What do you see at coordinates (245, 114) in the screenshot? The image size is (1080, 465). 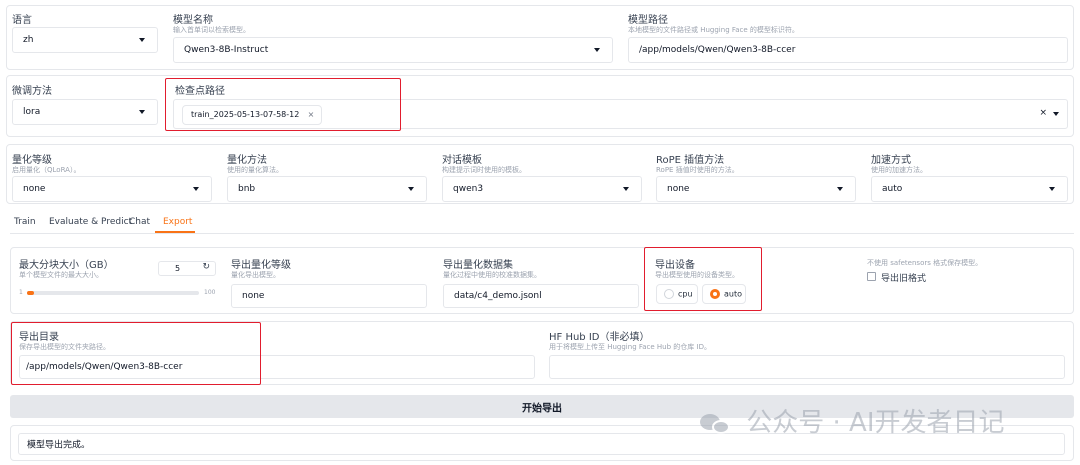 I see `checkpoint-chip-label: train_2025-05-13-07-58-12` at bounding box center [245, 114].